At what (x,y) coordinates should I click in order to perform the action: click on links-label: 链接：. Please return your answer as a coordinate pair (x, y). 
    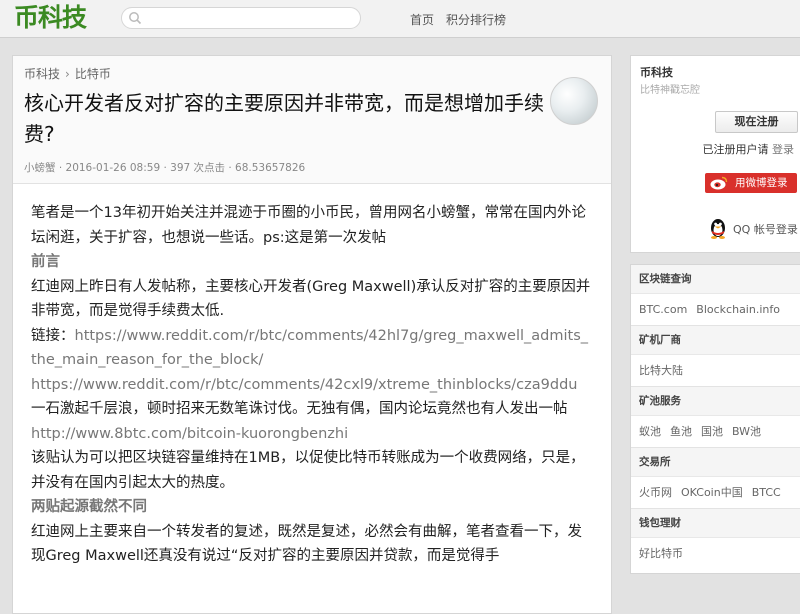
    Looking at the image, I should click on (53, 335).